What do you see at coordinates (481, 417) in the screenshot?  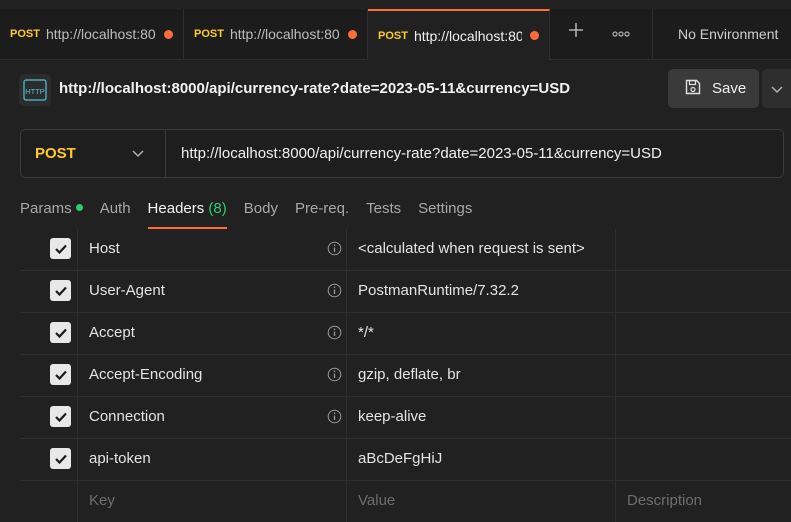 I see `header-value-cell: keep-alive` at bounding box center [481, 417].